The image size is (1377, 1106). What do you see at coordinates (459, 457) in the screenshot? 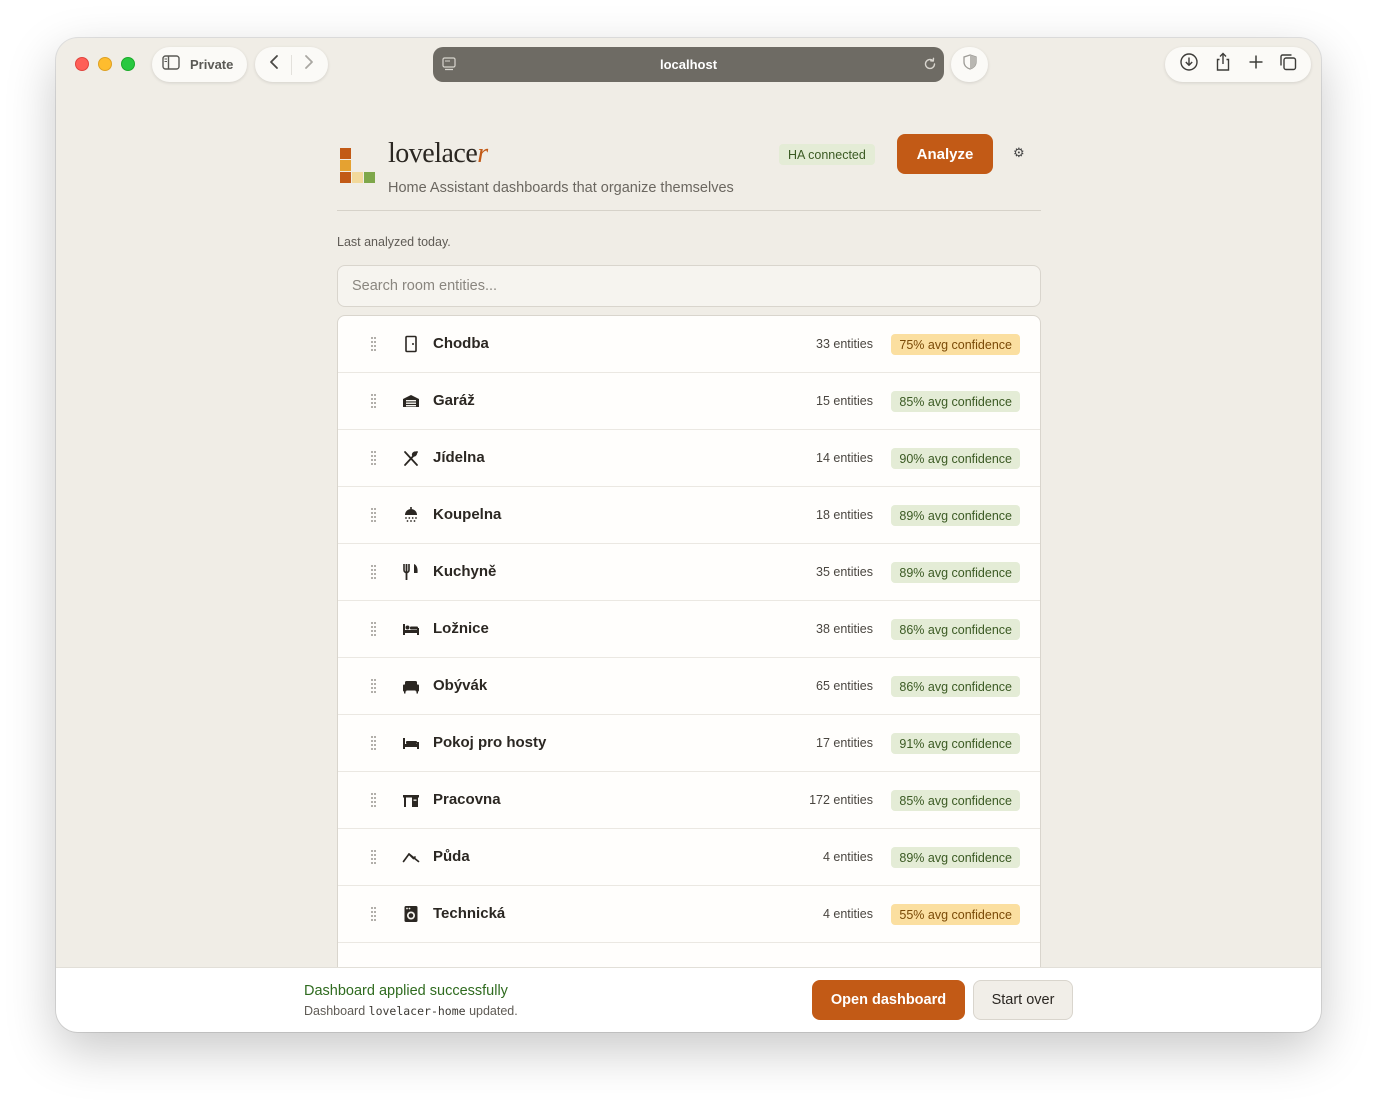
I see `room-name: Jídelna` at bounding box center [459, 457].